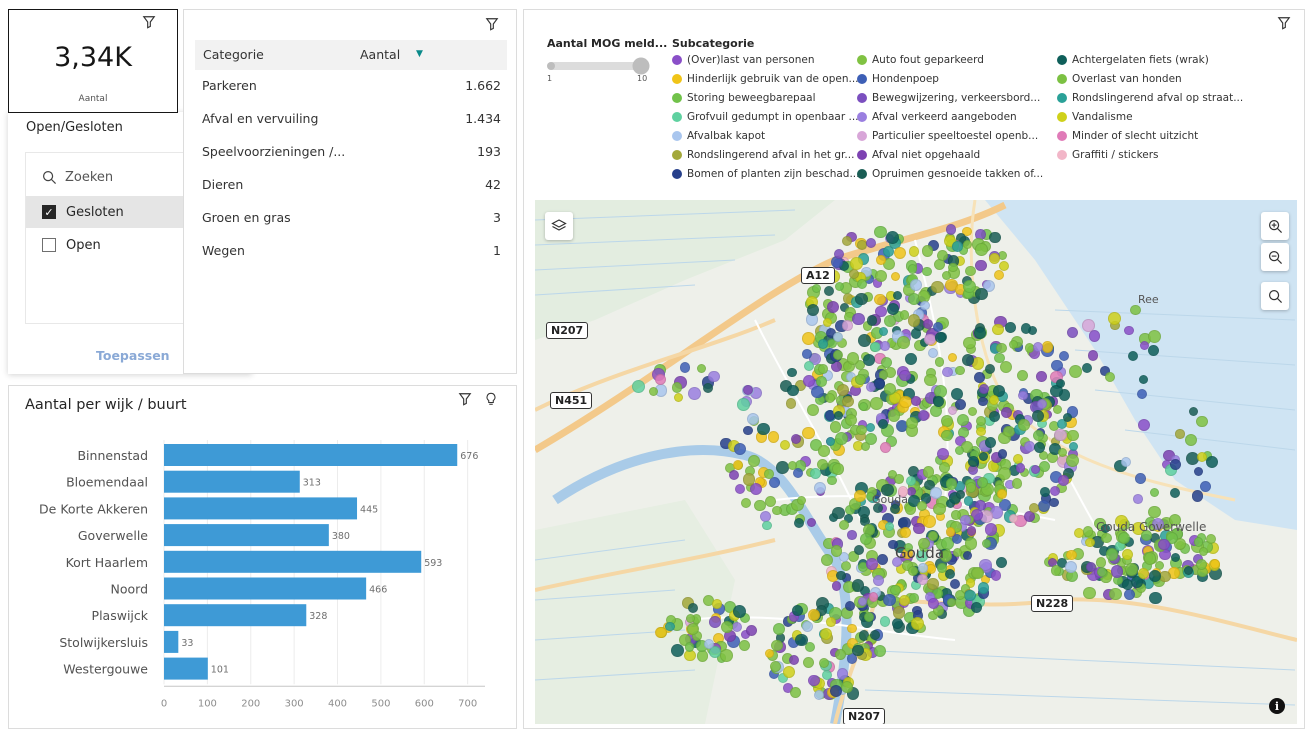 The height and width of the screenshot is (733, 1309). Describe the element at coordinates (920, 60) in the screenshot. I see `legend-item: Auto fout geparkeerd` at that location.